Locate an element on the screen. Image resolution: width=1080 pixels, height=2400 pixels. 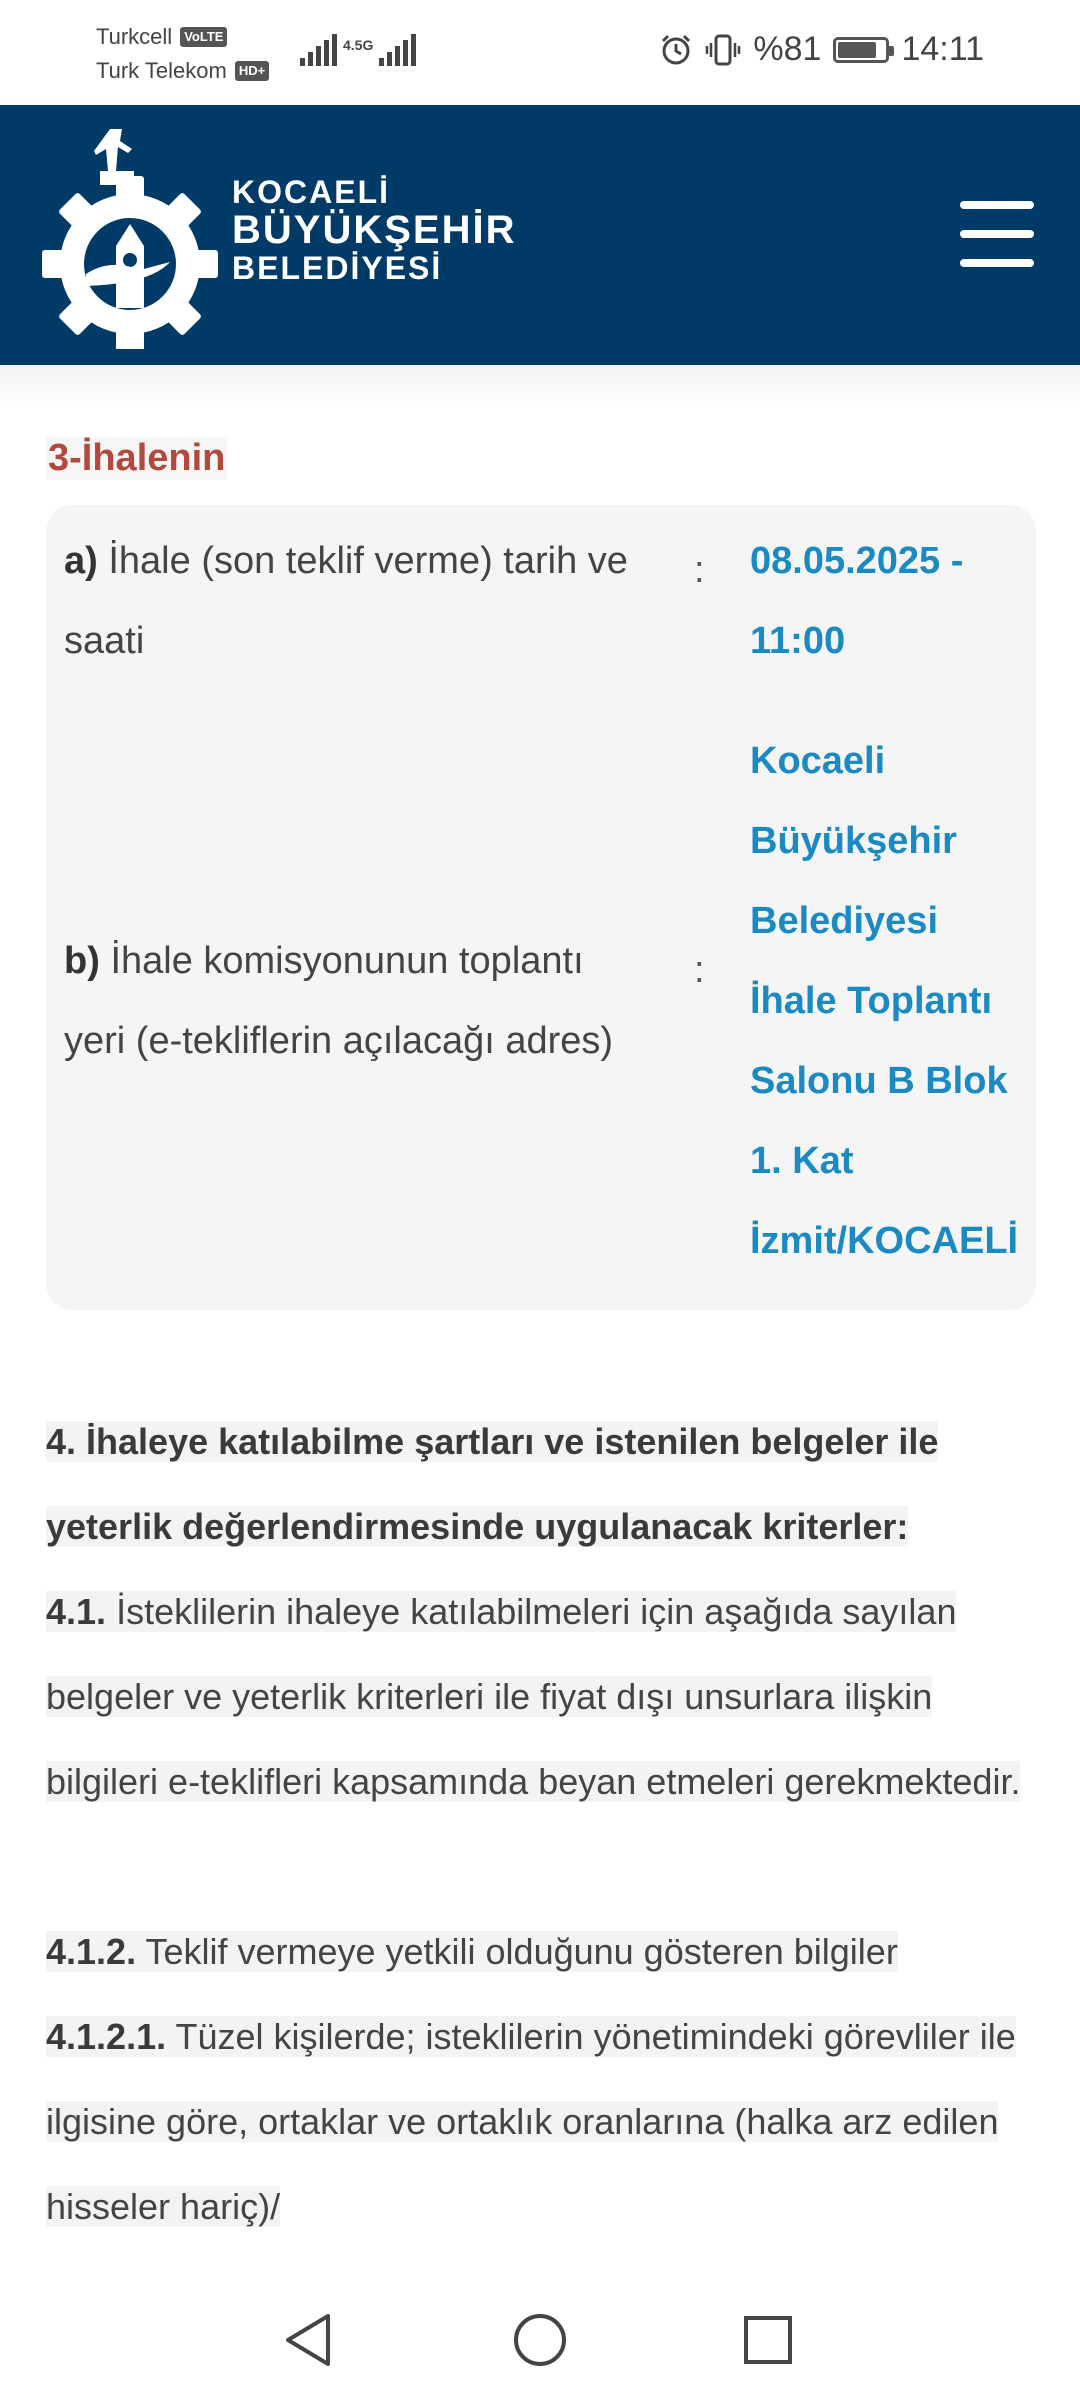
hamburger-menu-icon is located at coordinates (997, 234).